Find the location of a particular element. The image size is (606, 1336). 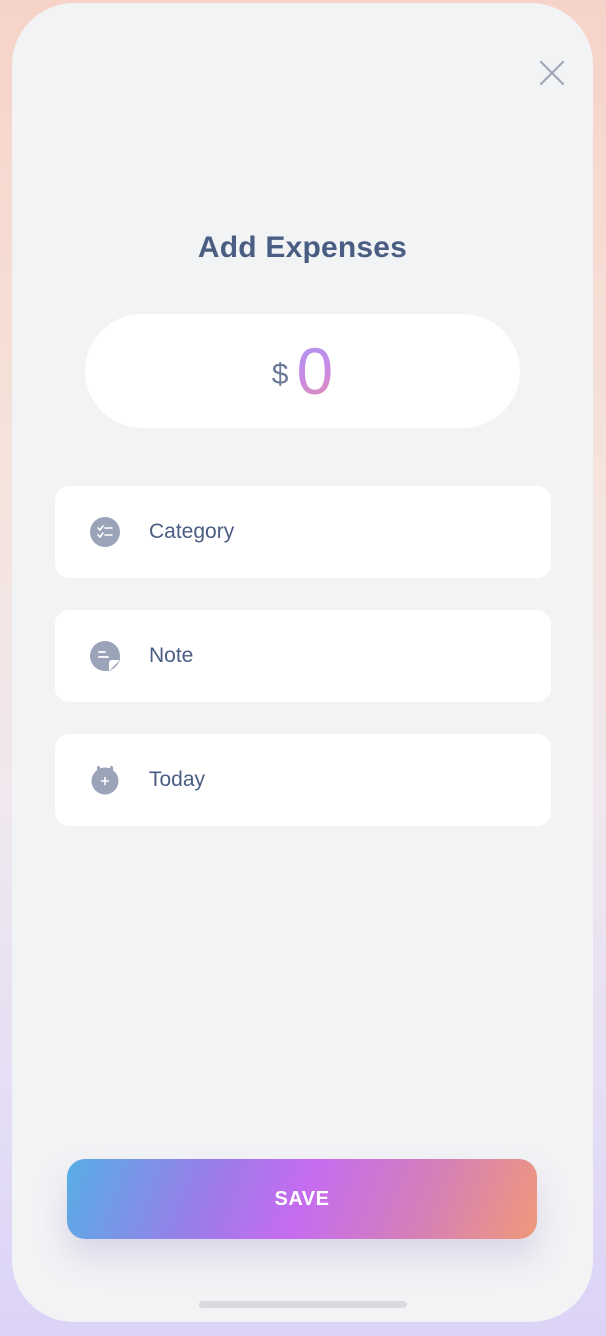

page-title: Add Expenses is located at coordinates (302, 247).